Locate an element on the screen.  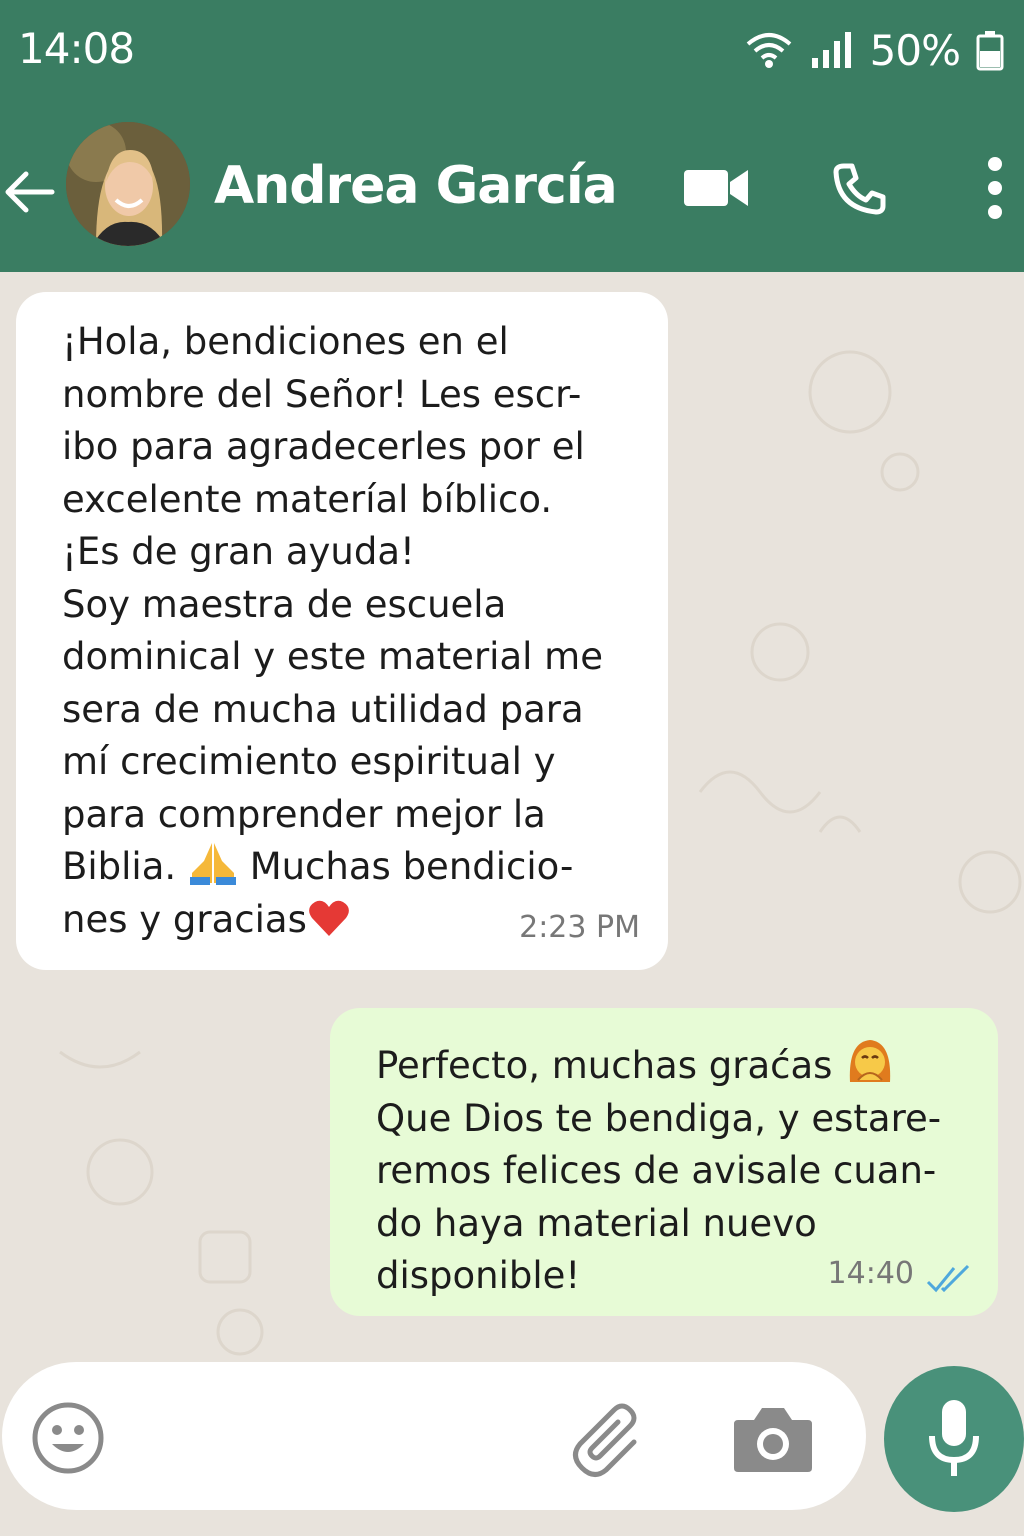
message-timestamp: 2:23 PM is located at coordinates (579, 927).